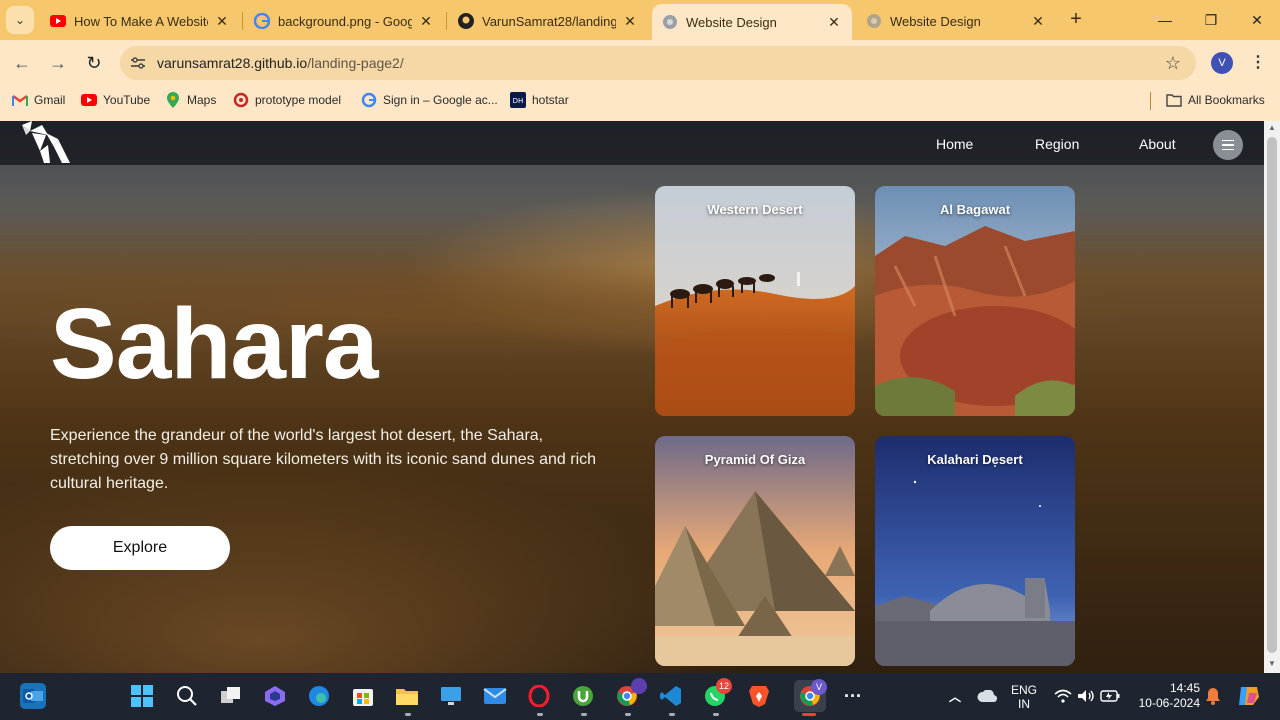  I want to click on bookmark-star-icon: ☆, so click(1173, 63).